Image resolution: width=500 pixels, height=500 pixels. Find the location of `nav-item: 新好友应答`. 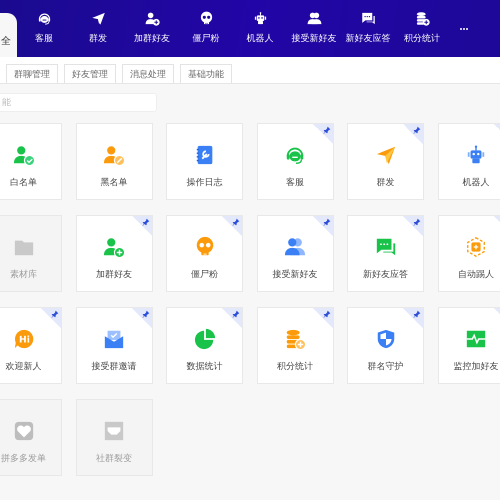

nav-item: 新好友应答 is located at coordinates (368, 33).